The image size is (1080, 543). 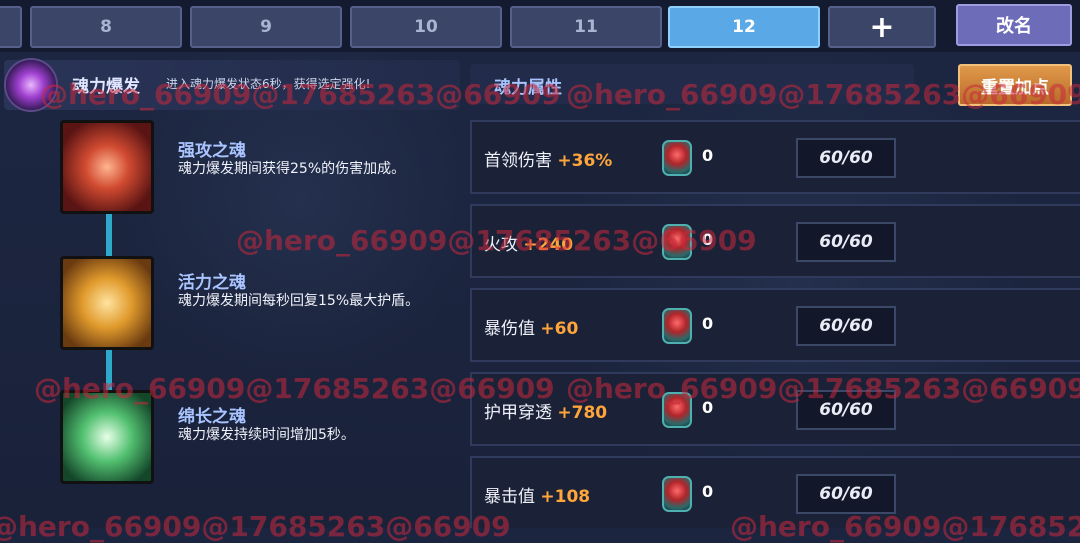 I want to click on tab-bar: 8 9 10 11 12 +, so click(x=540, y=26).